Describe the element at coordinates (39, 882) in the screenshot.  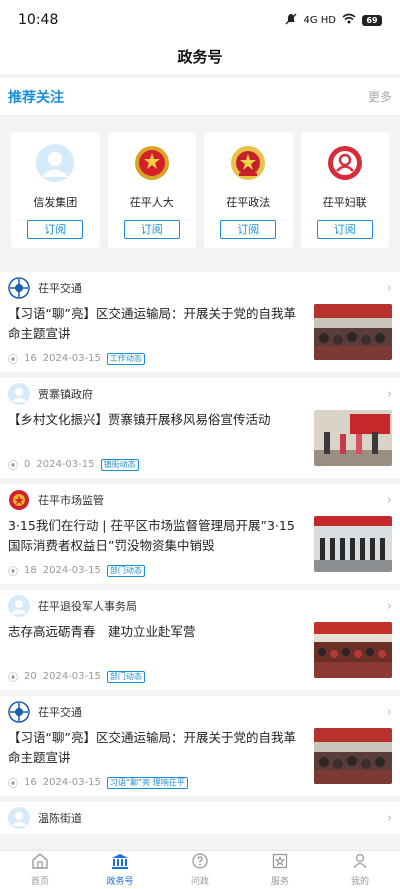
I see `tab-label: 首页` at that location.